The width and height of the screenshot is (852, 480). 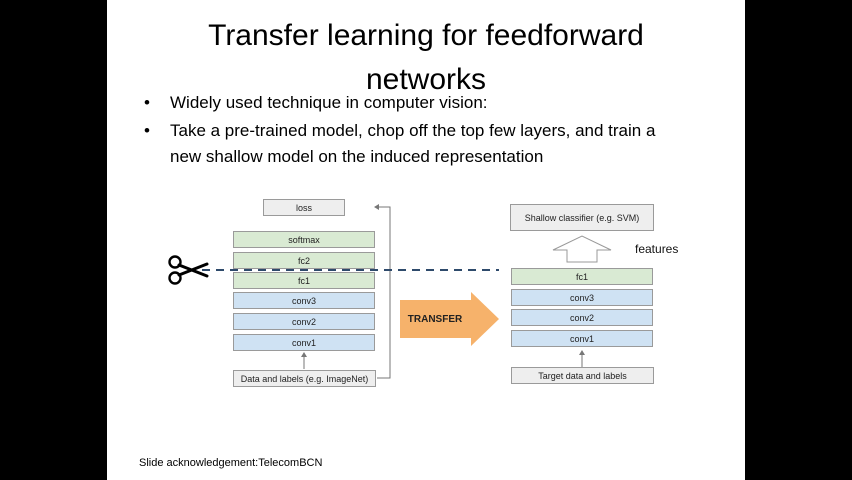 I want to click on target-input-arrowhead, so click(x=582, y=352).